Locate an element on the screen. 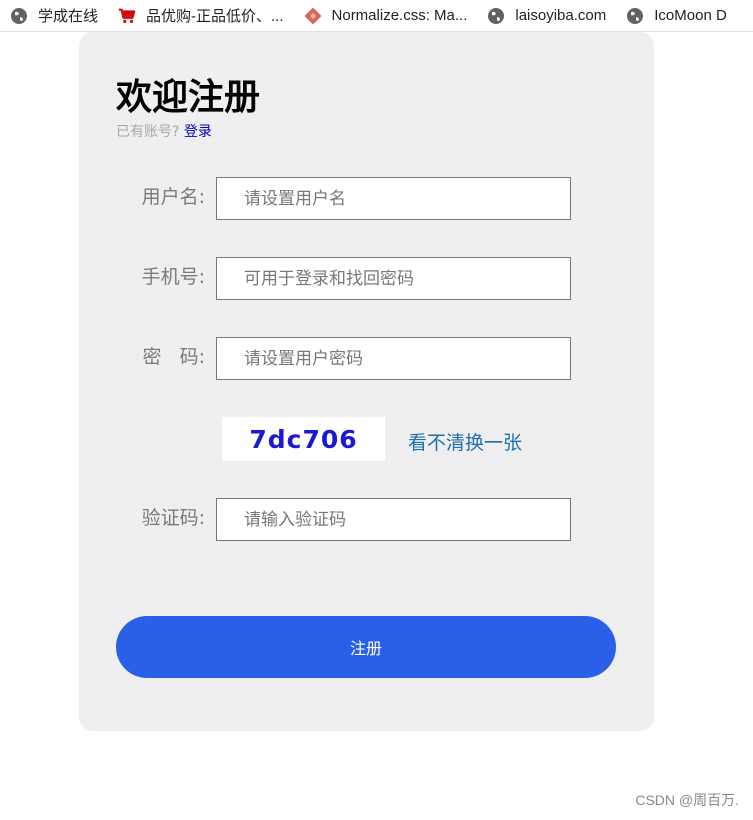 This screenshot has height=820, width=753. username-row: 用户名: is located at coordinates (366, 198).